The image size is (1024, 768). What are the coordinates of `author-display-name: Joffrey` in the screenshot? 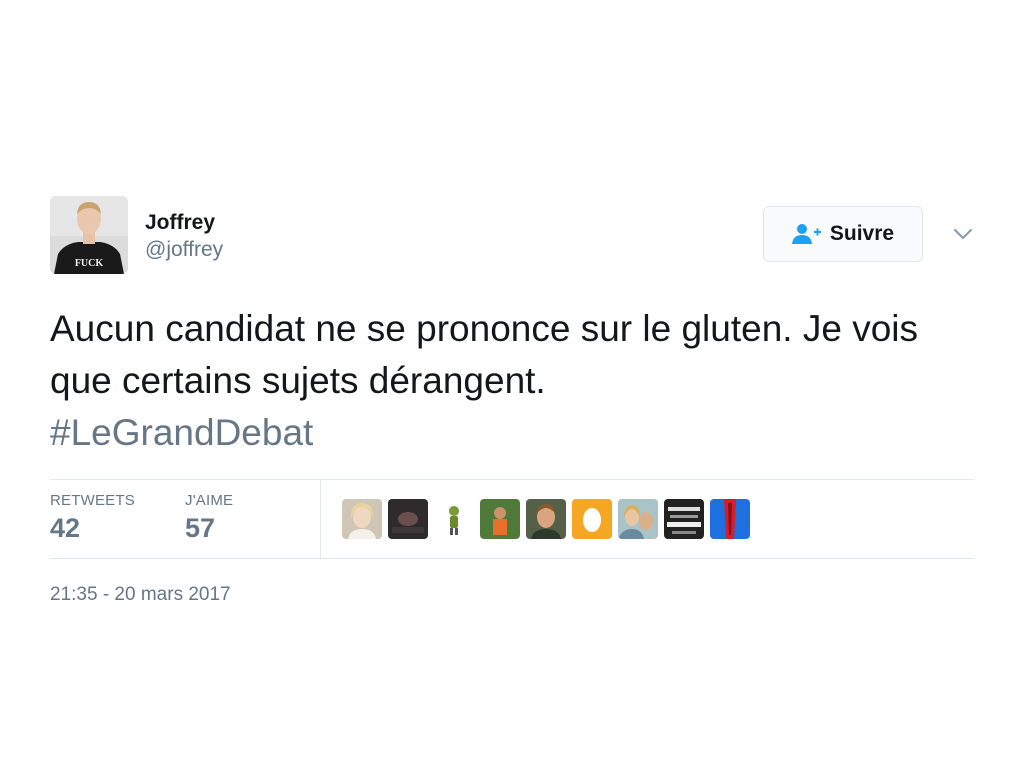 It's located at (184, 223).